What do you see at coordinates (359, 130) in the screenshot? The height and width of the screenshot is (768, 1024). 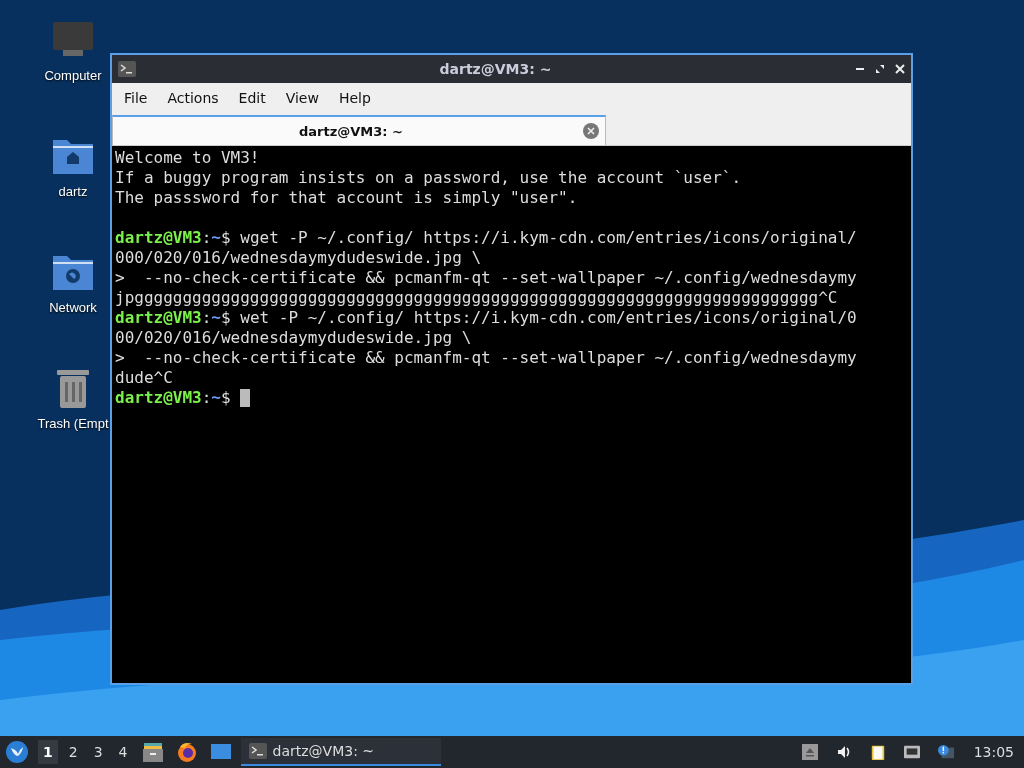 I see `terminal-tab: dartz@VM3: ~` at bounding box center [359, 130].